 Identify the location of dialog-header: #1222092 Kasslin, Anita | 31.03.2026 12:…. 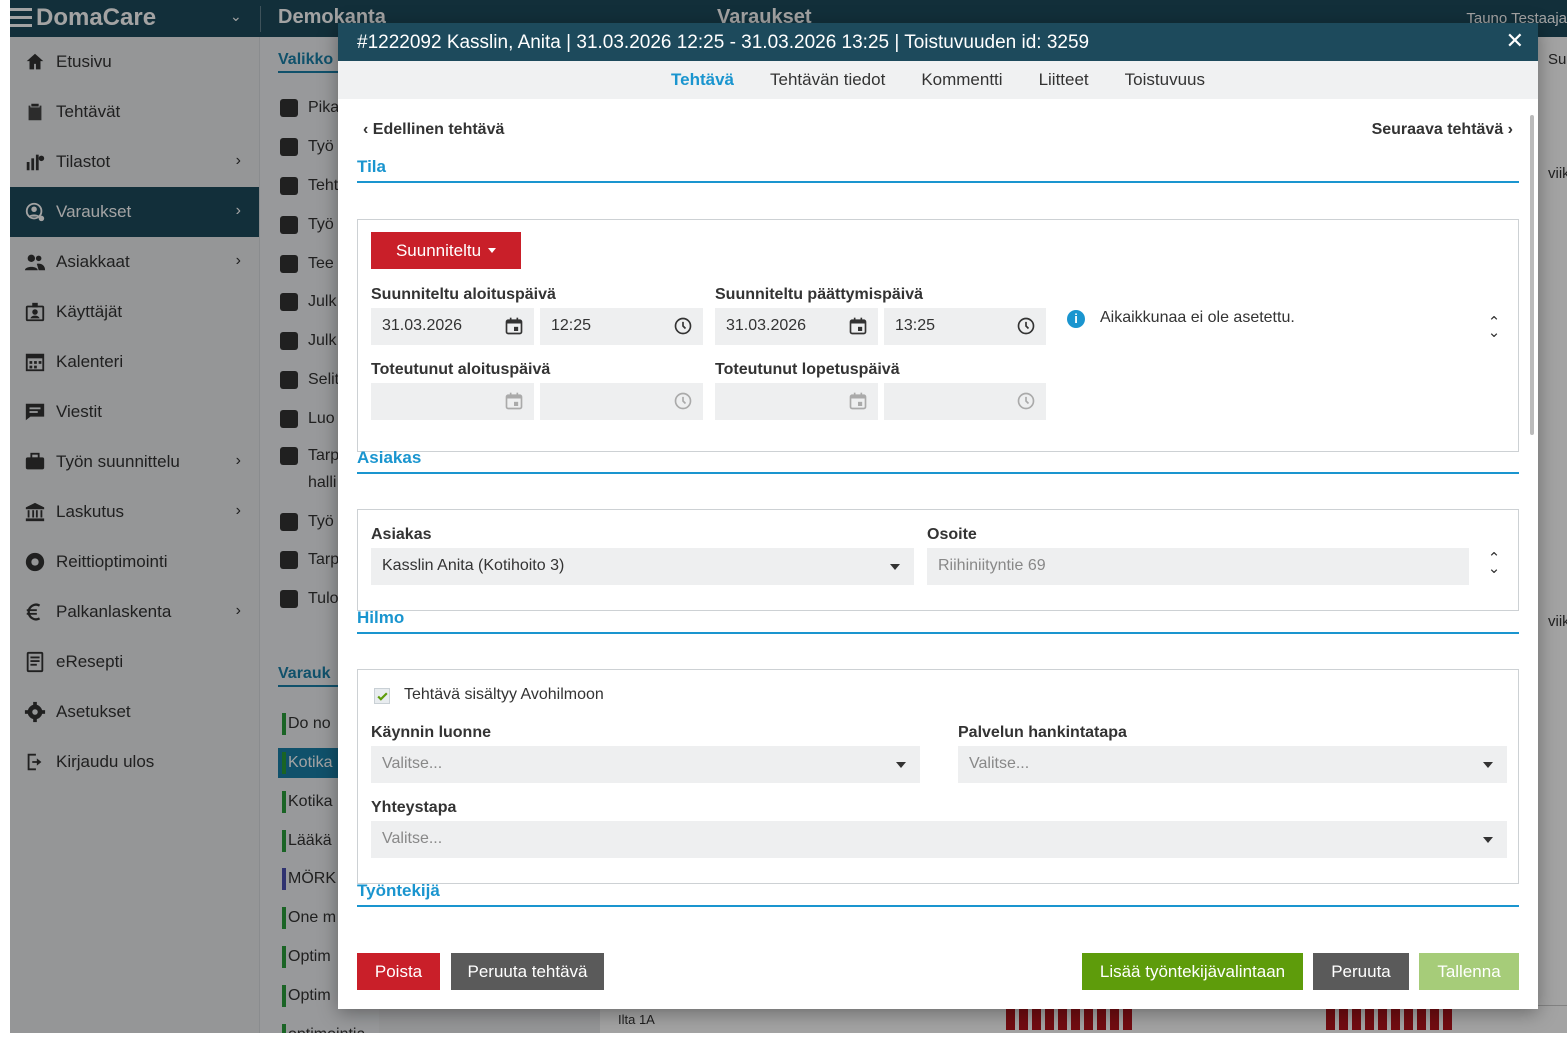
(938, 42).